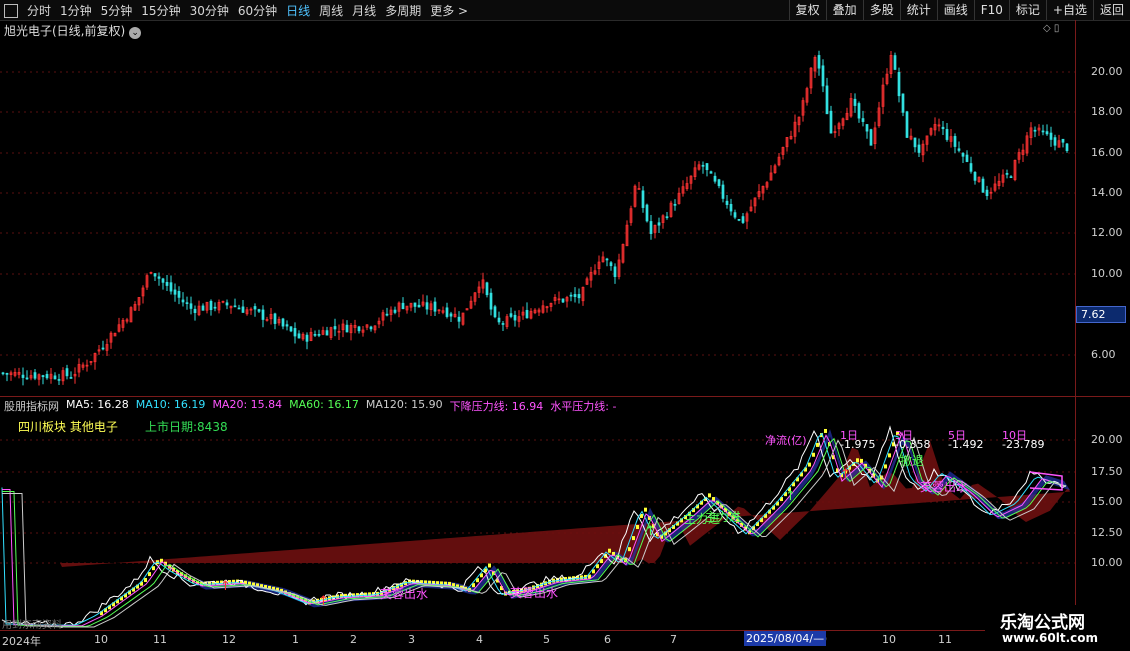 Image resolution: width=1130 pixels, height=651 pixels. Describe the element at coordinates (1103, 354) in the screenshot. I see `price-tick-label: 6.00` at that location.